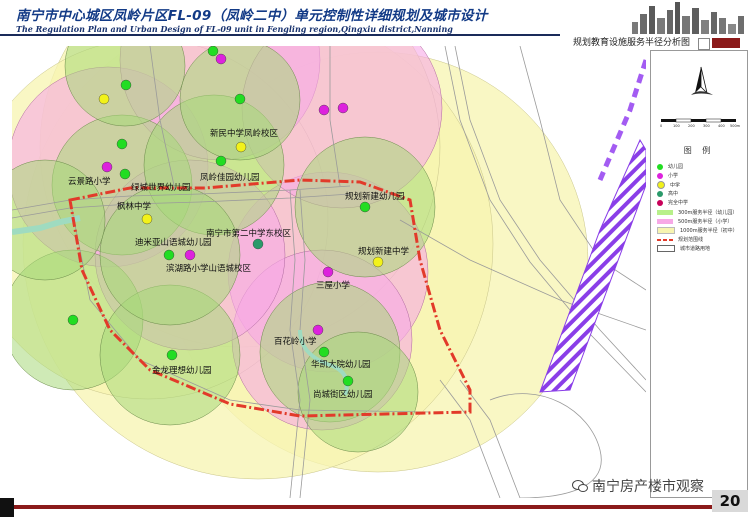 The width and height of the screenshot is (750, 517). I want to click on map-label: 金龙理想幼儿园, so click(182, 370).